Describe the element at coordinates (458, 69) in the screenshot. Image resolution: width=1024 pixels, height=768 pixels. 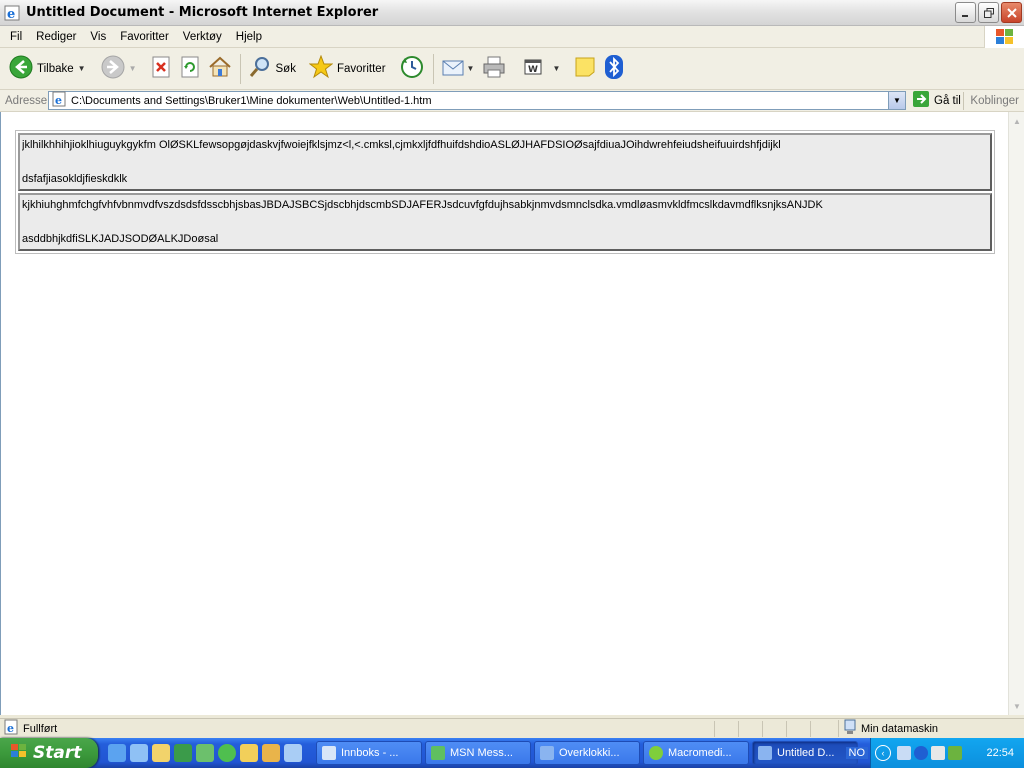
I see `mail-button: ▼` at that location.